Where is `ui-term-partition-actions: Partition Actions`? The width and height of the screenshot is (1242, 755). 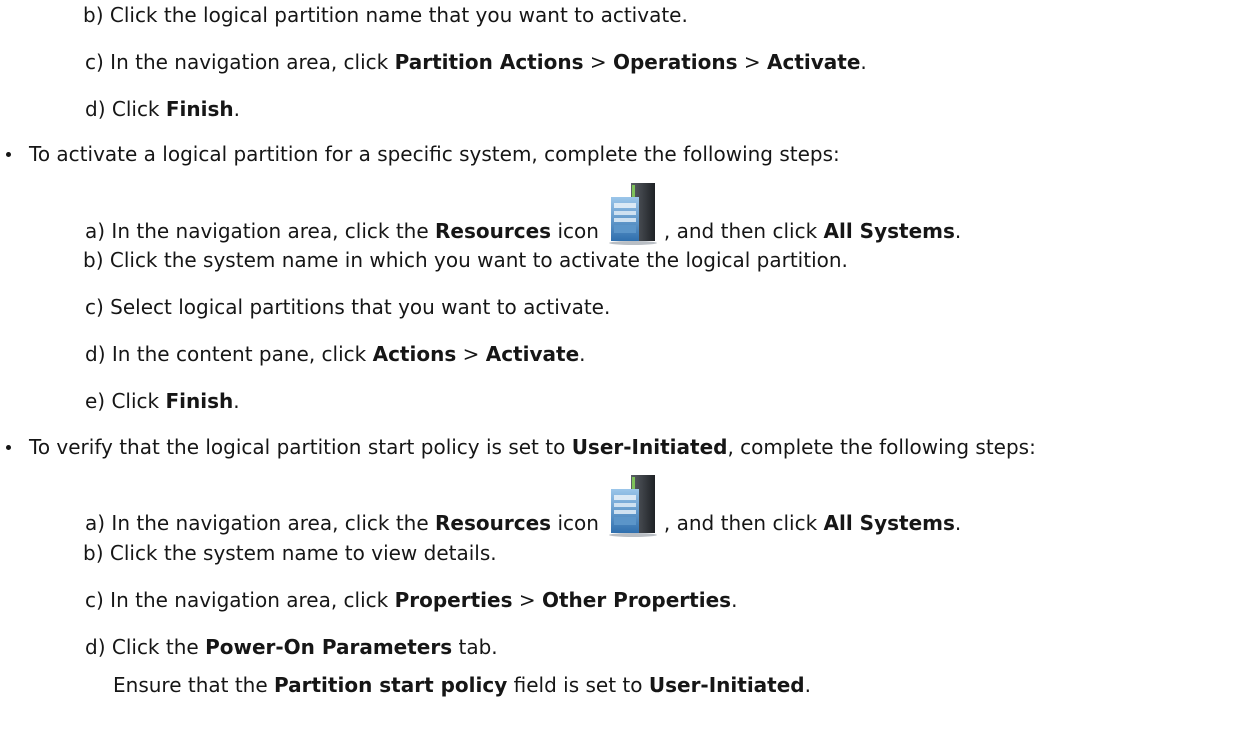
ui-term-partition-actions: Partition Actions is located at coordinates (489, 62).